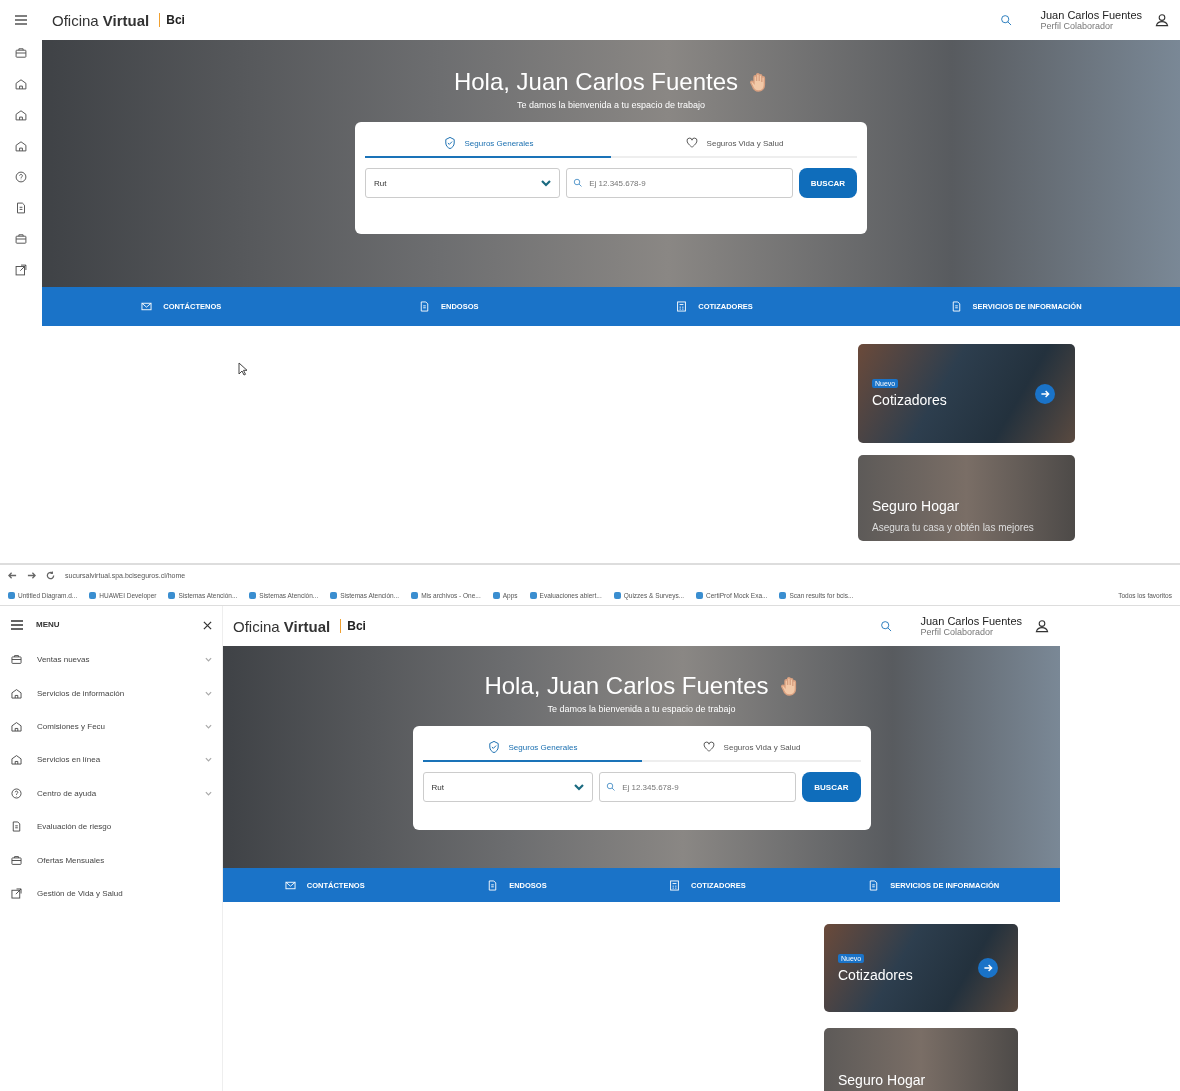 The image size is (1180, 1091). What do you see at coordinates (953, 527) in the screenshot?
I see `card-description: Asegura tu casa y obtén las mejores` at bounding box center [953, 527].